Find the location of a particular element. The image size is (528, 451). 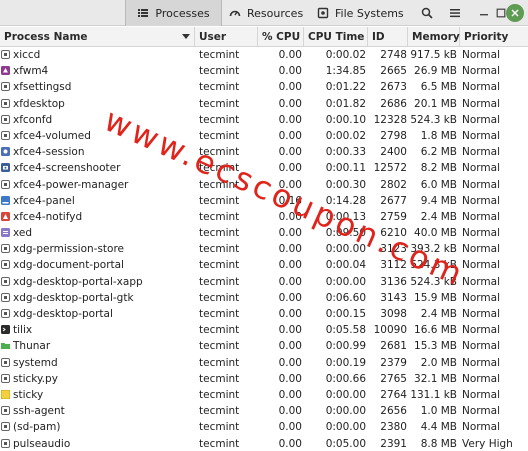

search-icon is located at coordinates (427, 13).